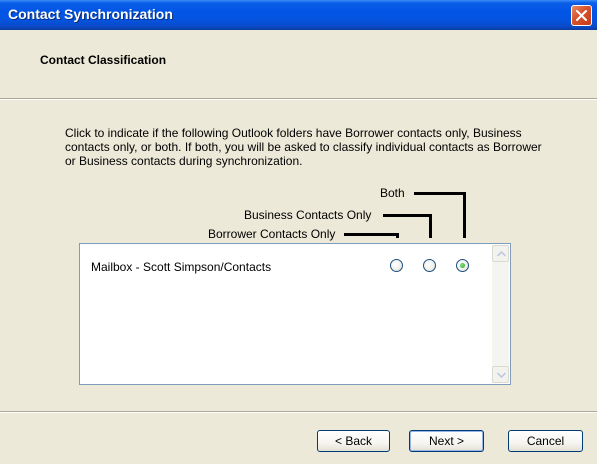 This screenshot has height=464, width=597. What do you see at coordinates (298, 15) in the screenshot?
I see `title-bar: Contact Synchronization` at bounding box center [298, 15].